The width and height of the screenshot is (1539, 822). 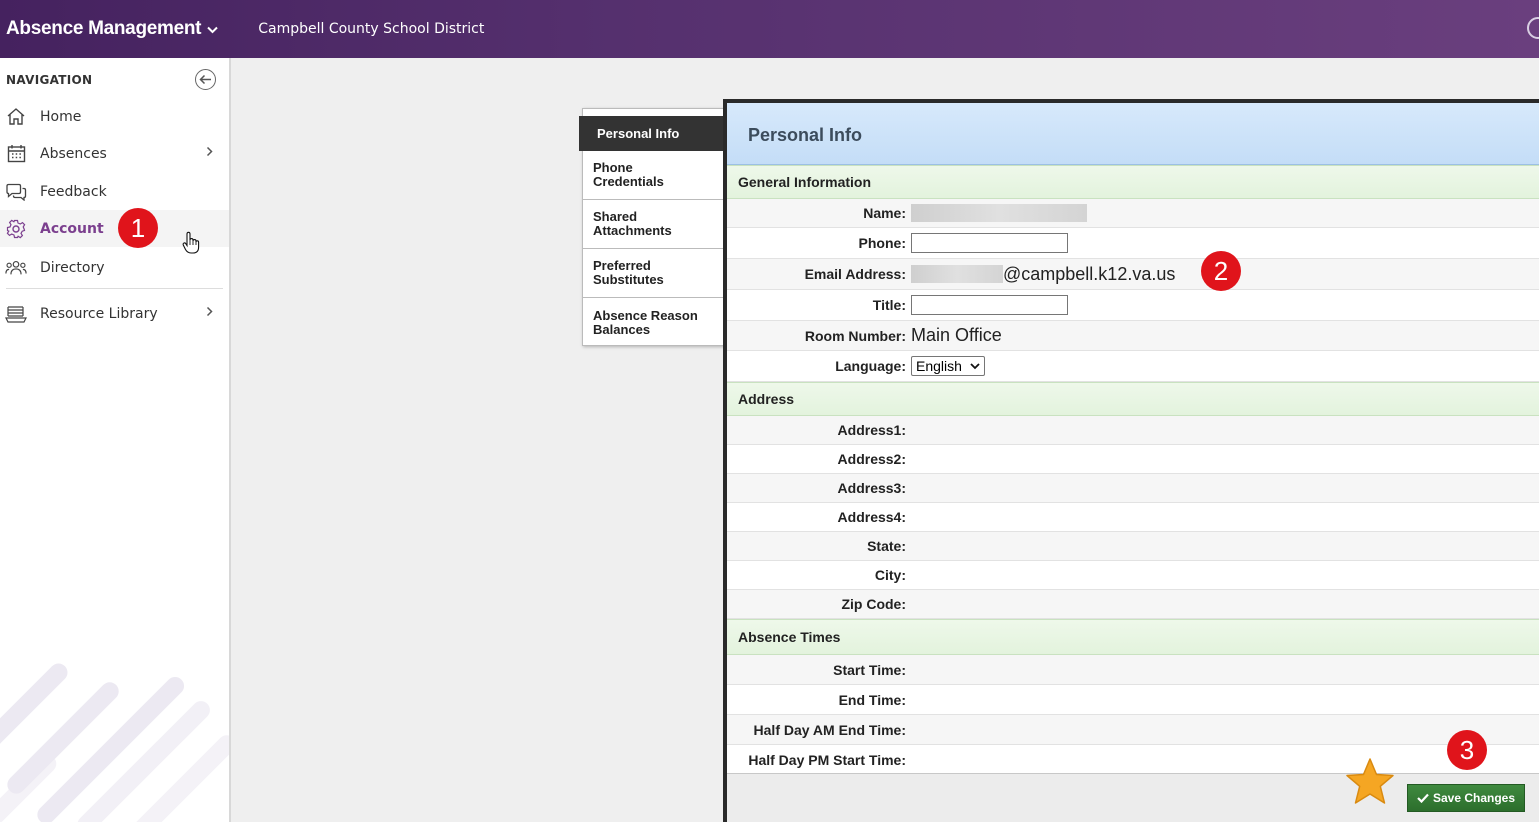 What do you see at coordinates (371, 29) in the screenshot?
I see `district-name: Campbell County School District` at bounding box center [371, 29].